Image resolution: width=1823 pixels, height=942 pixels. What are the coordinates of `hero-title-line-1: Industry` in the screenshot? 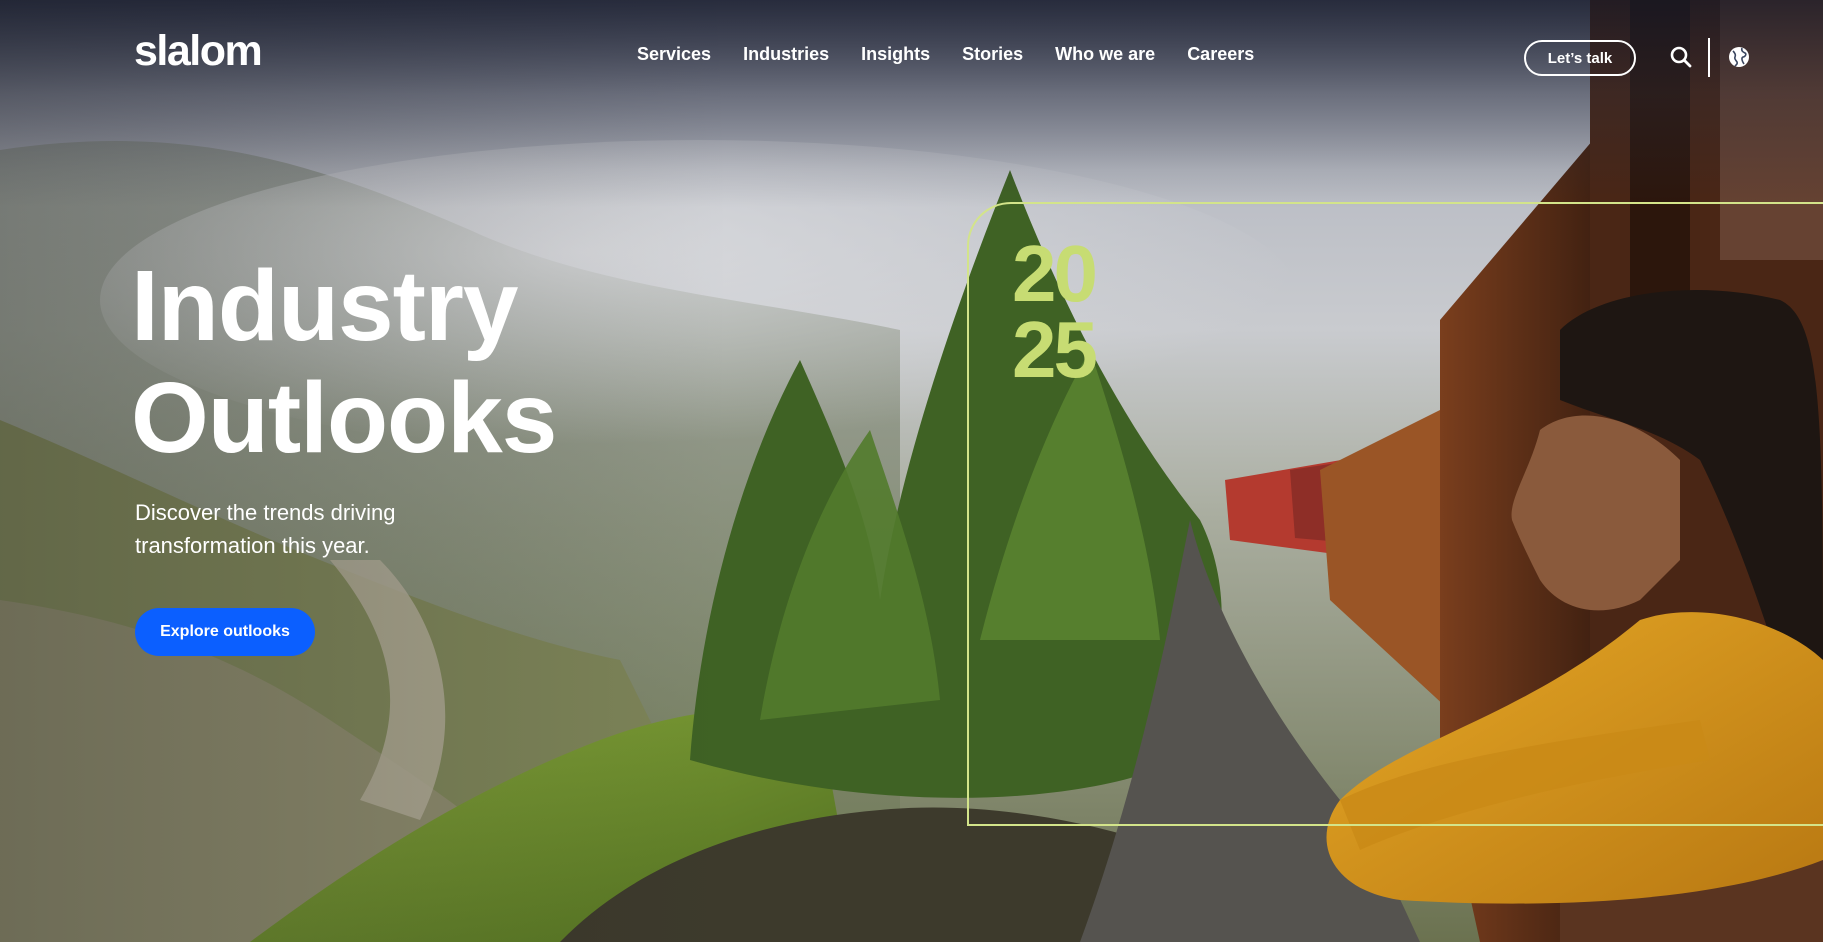 It's located at (324, 306).